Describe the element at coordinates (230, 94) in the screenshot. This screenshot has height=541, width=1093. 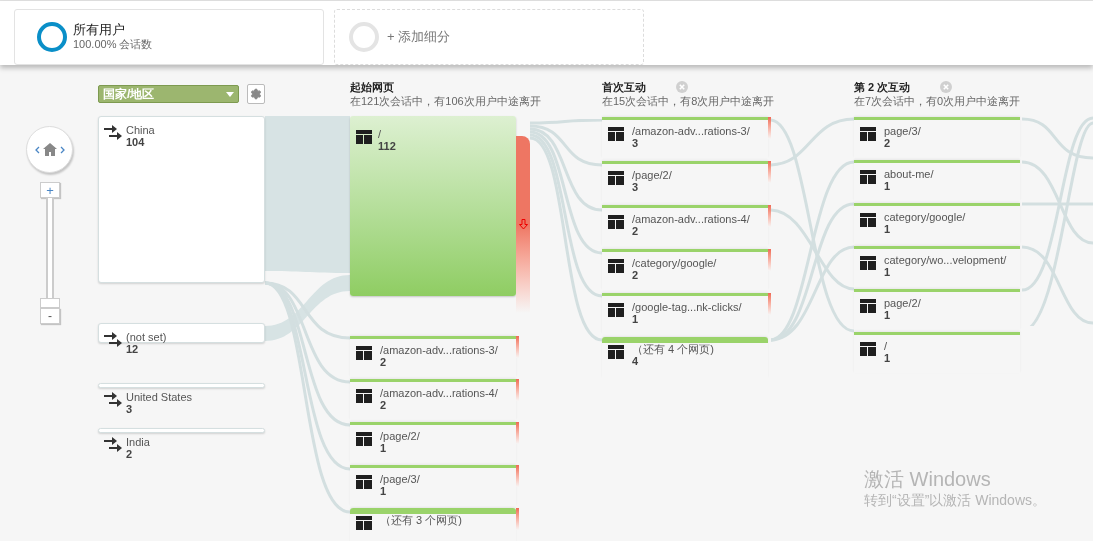
I see `caret-icon` at that location.